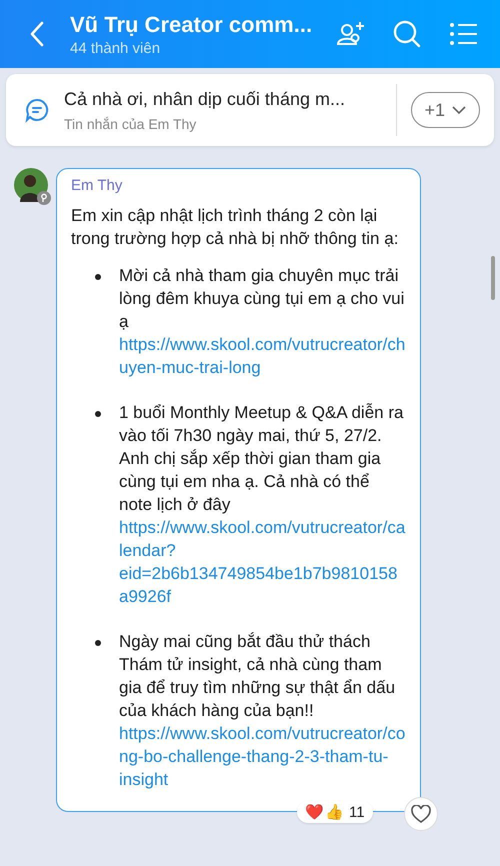  Describe the element at coordinates (262, 711) in the screenshot. I see `list-item-text: Ngày mai cũng bắt đầu thử thách Thám tử insight, cả nhà cùng tham gia để truy tìm những sự thật ẩn dấu của khách hàng của bạn!! https://www.skool.com/vutrucreator/cong-bo-challenge-thang-2-3-tham-tu-insight` at that location.